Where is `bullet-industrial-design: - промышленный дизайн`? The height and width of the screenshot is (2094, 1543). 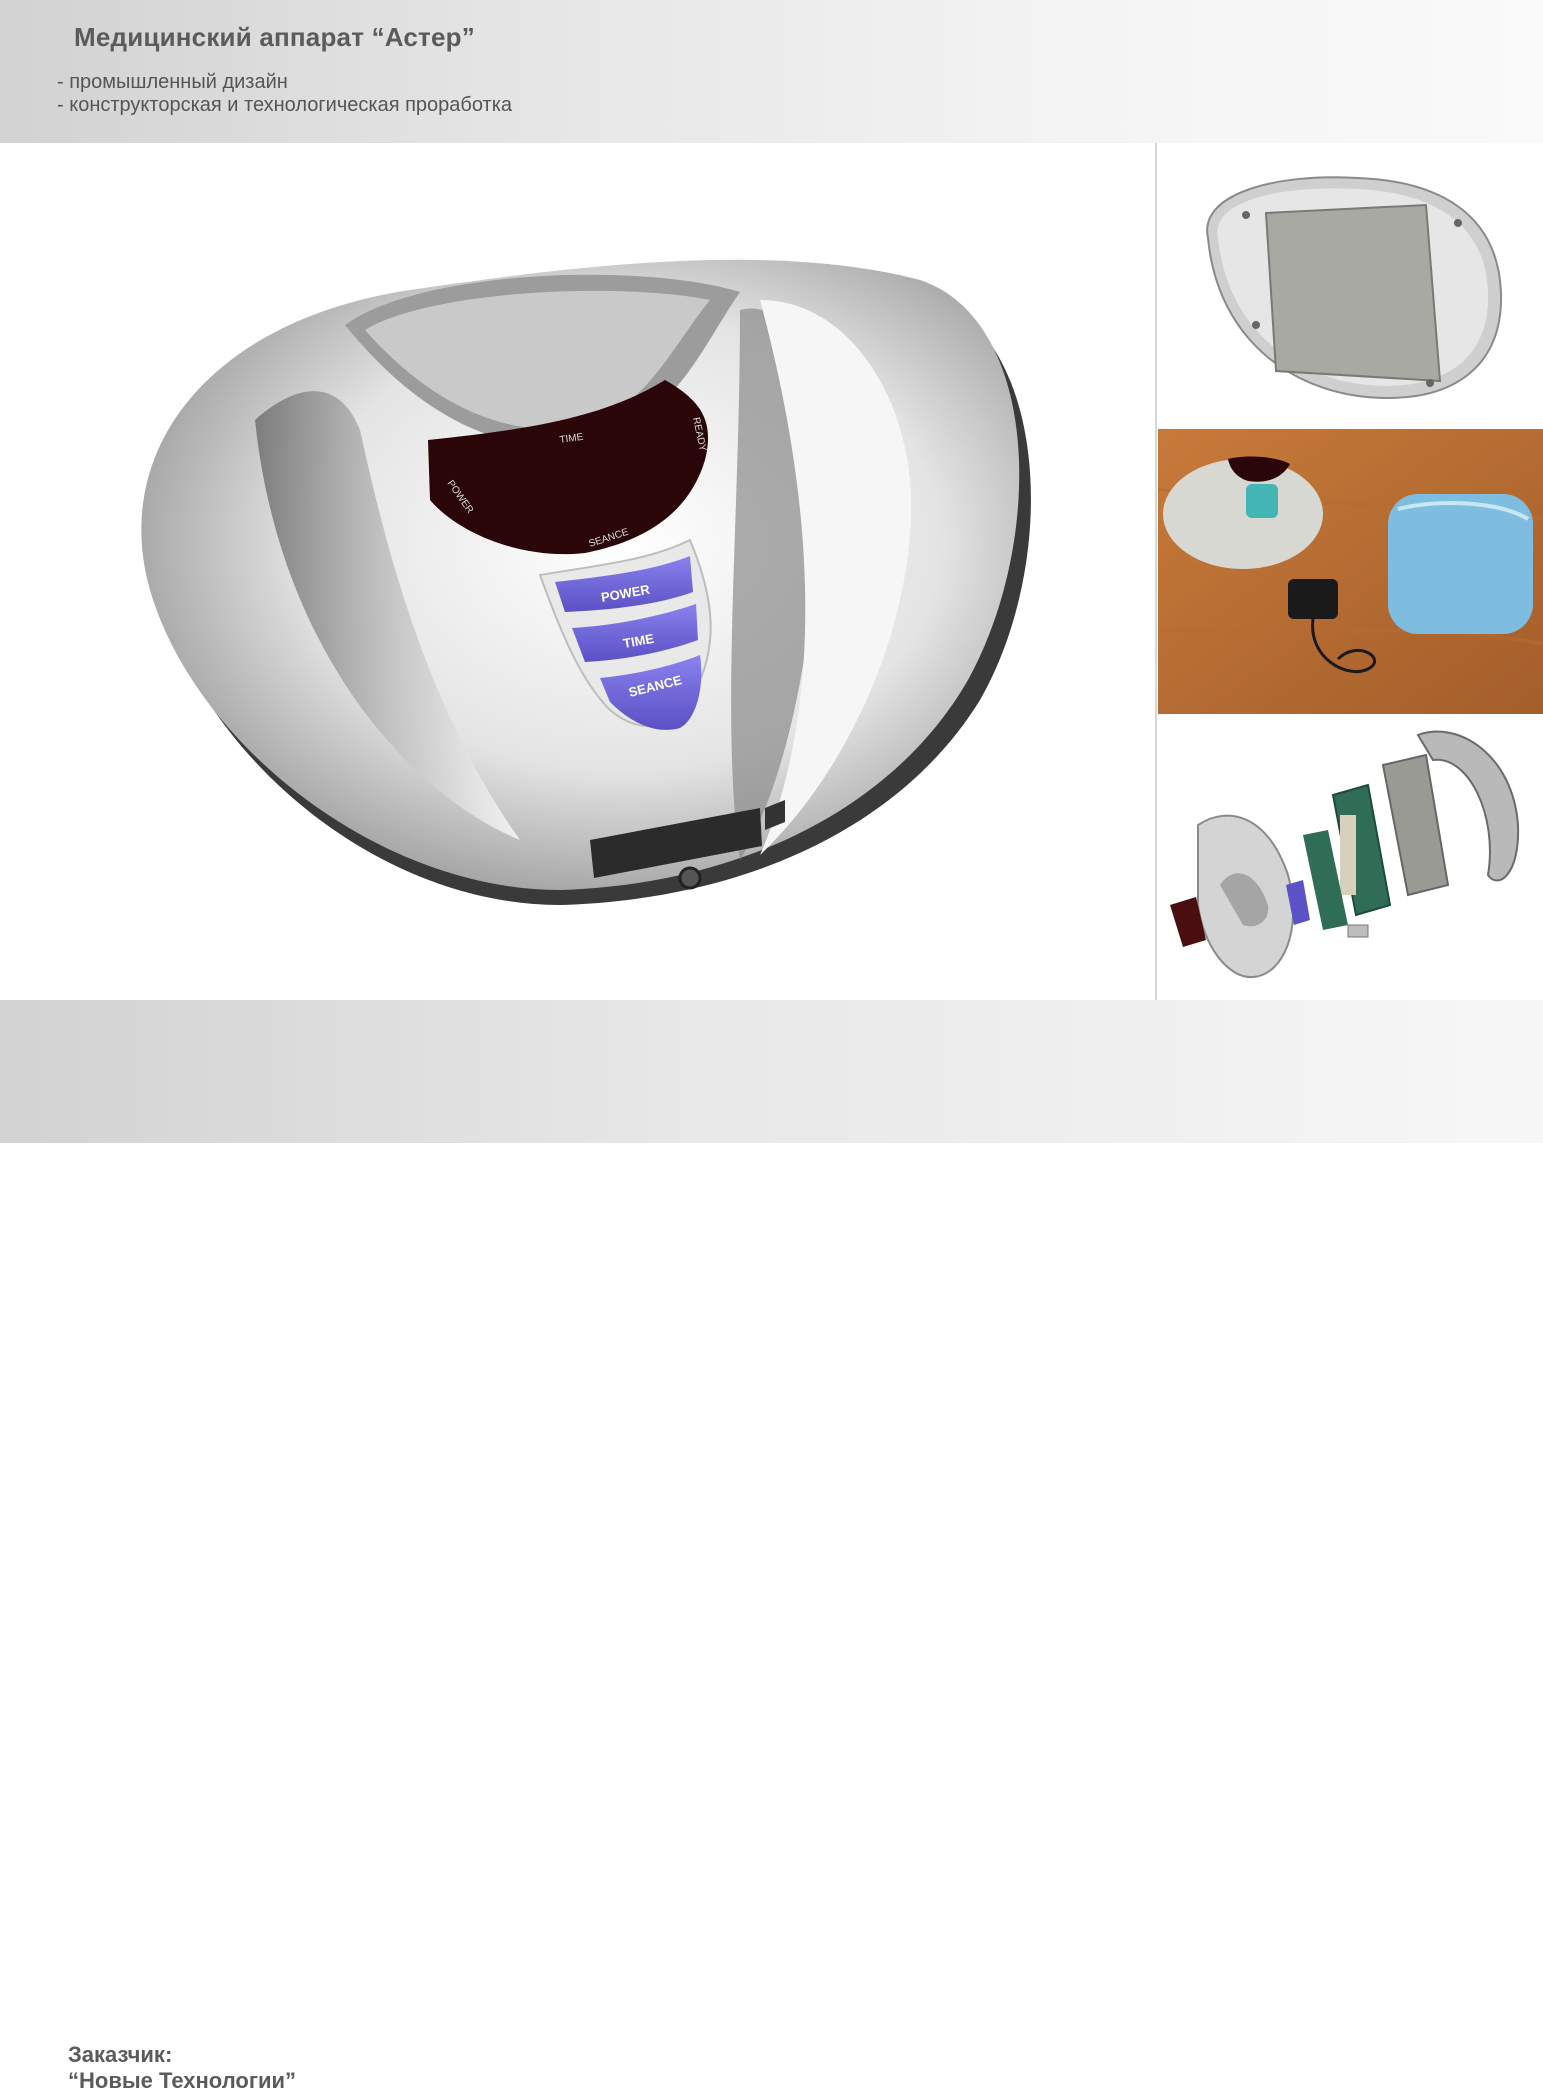
bullet-industrial-design: - промышленный дизайн is located at coordinates (172, 82).